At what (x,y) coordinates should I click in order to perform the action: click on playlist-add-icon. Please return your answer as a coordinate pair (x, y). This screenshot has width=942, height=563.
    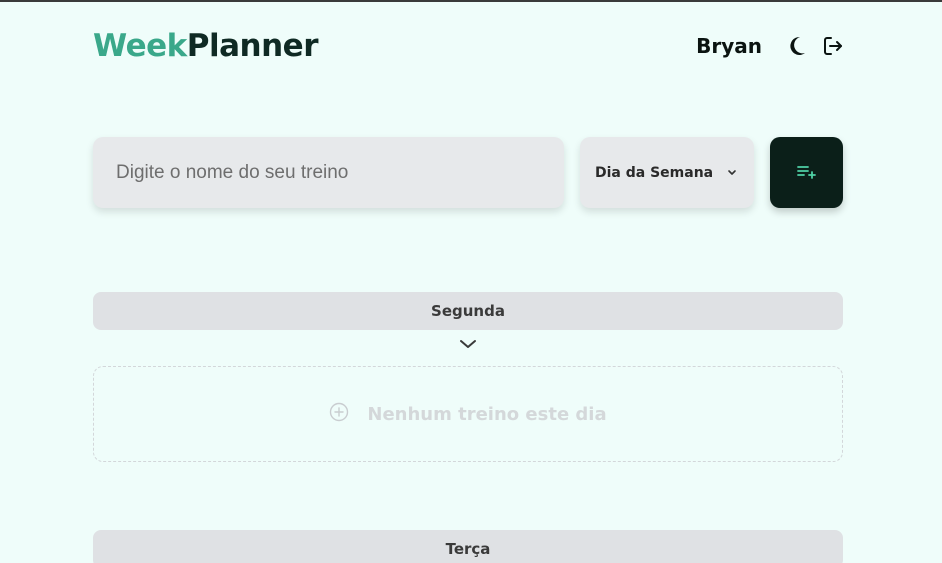
    Looking at the image, I should click on (807, 173).